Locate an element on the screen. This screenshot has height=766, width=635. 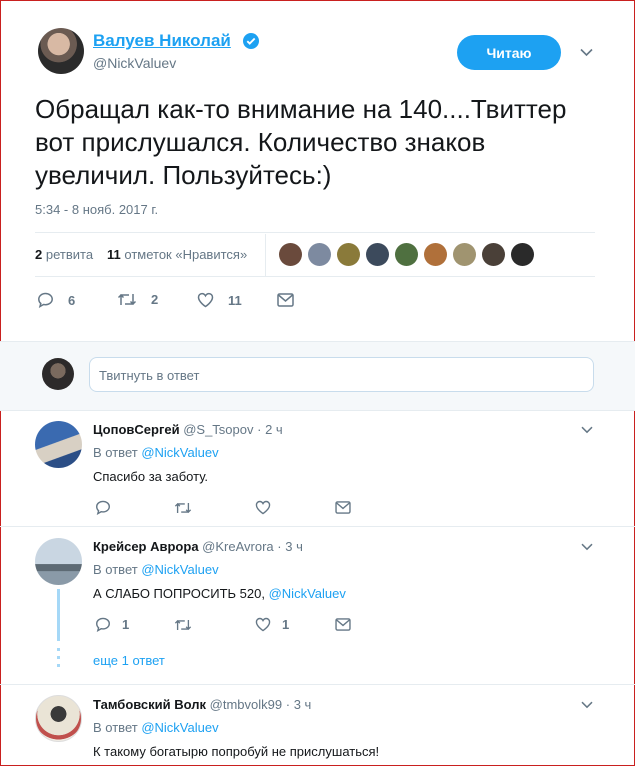
author-handle: @NickValuev is located at coordinates (134, 63).